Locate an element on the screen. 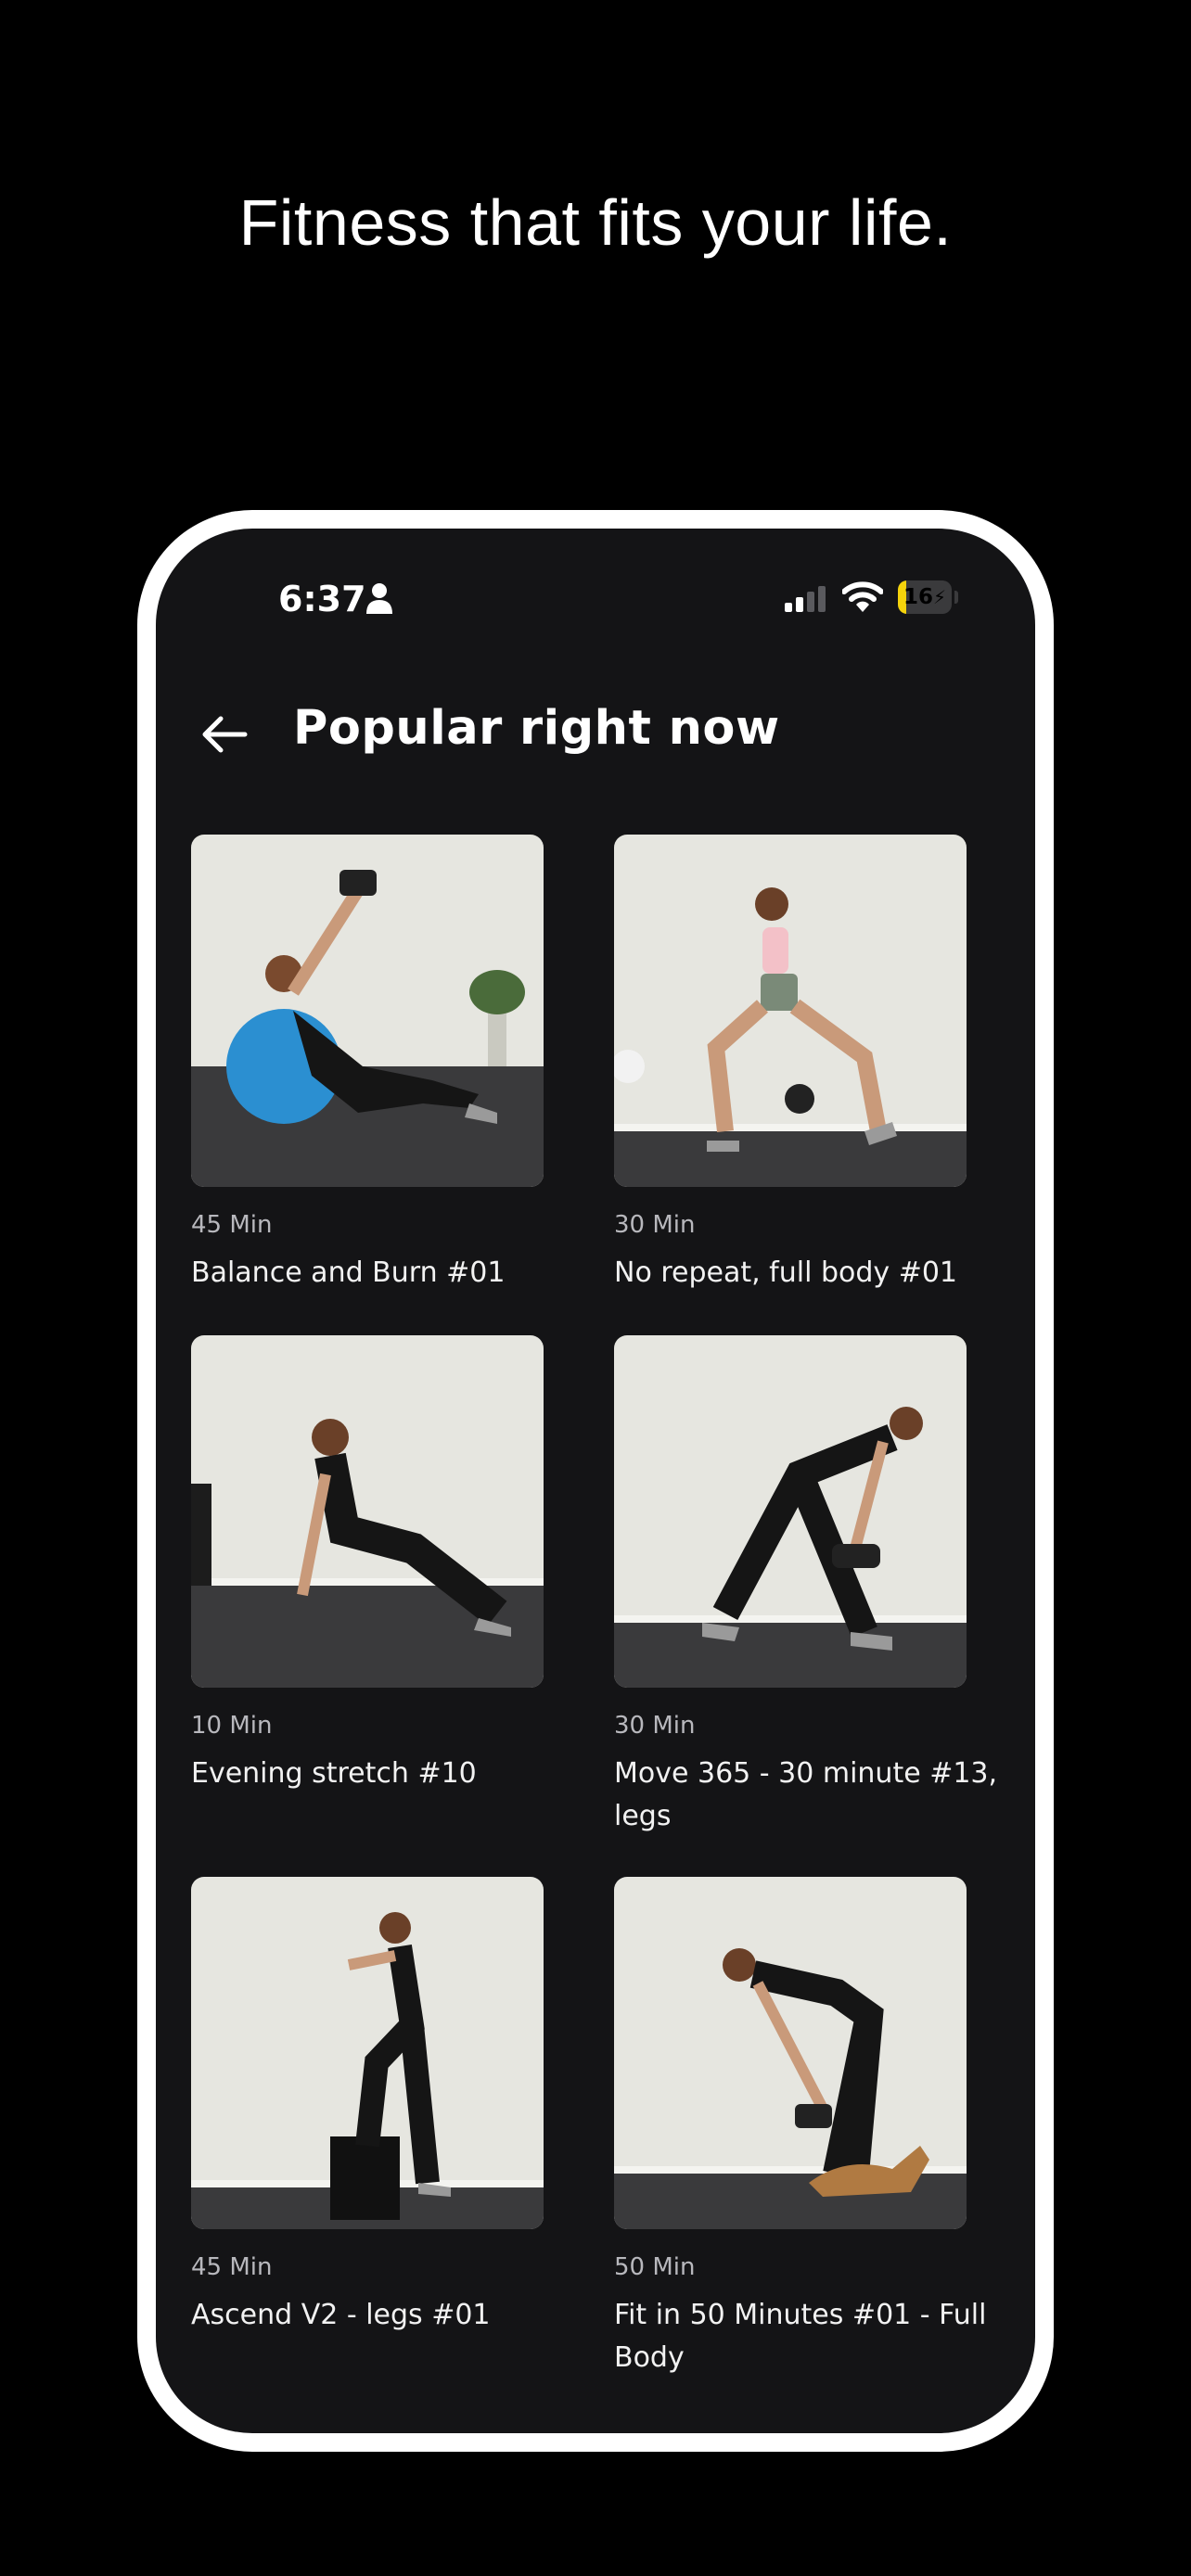  battery-level-text: 16 is located at coordinates (918, 597).